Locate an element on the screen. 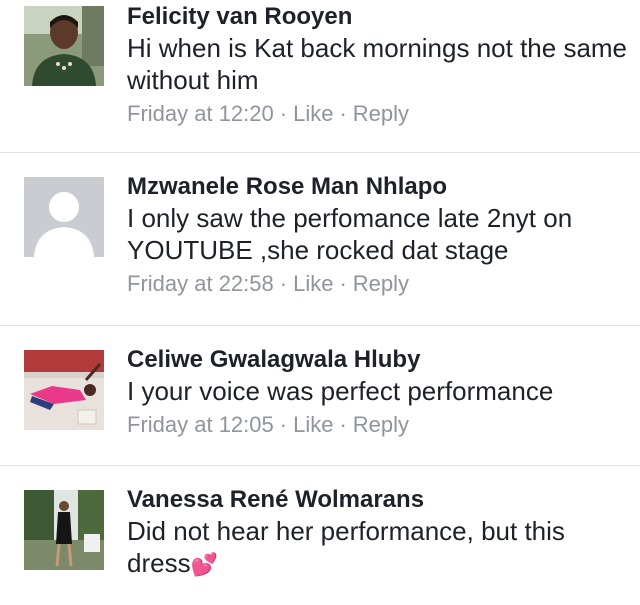 This screenshot has width=640, height=605. comment-meta: Friday at 12:05 · Like · Reply is located at coordinates (378, 425).